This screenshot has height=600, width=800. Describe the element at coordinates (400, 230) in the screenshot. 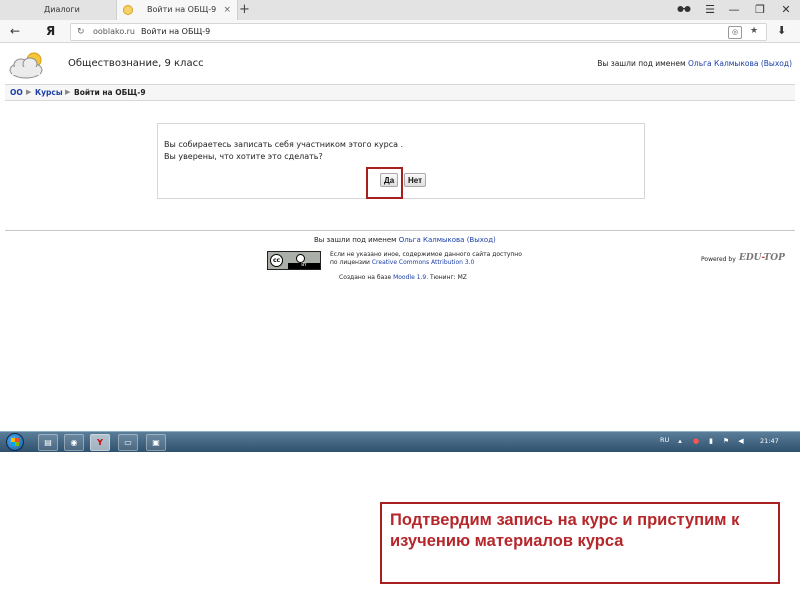

I see `divider` at that location.